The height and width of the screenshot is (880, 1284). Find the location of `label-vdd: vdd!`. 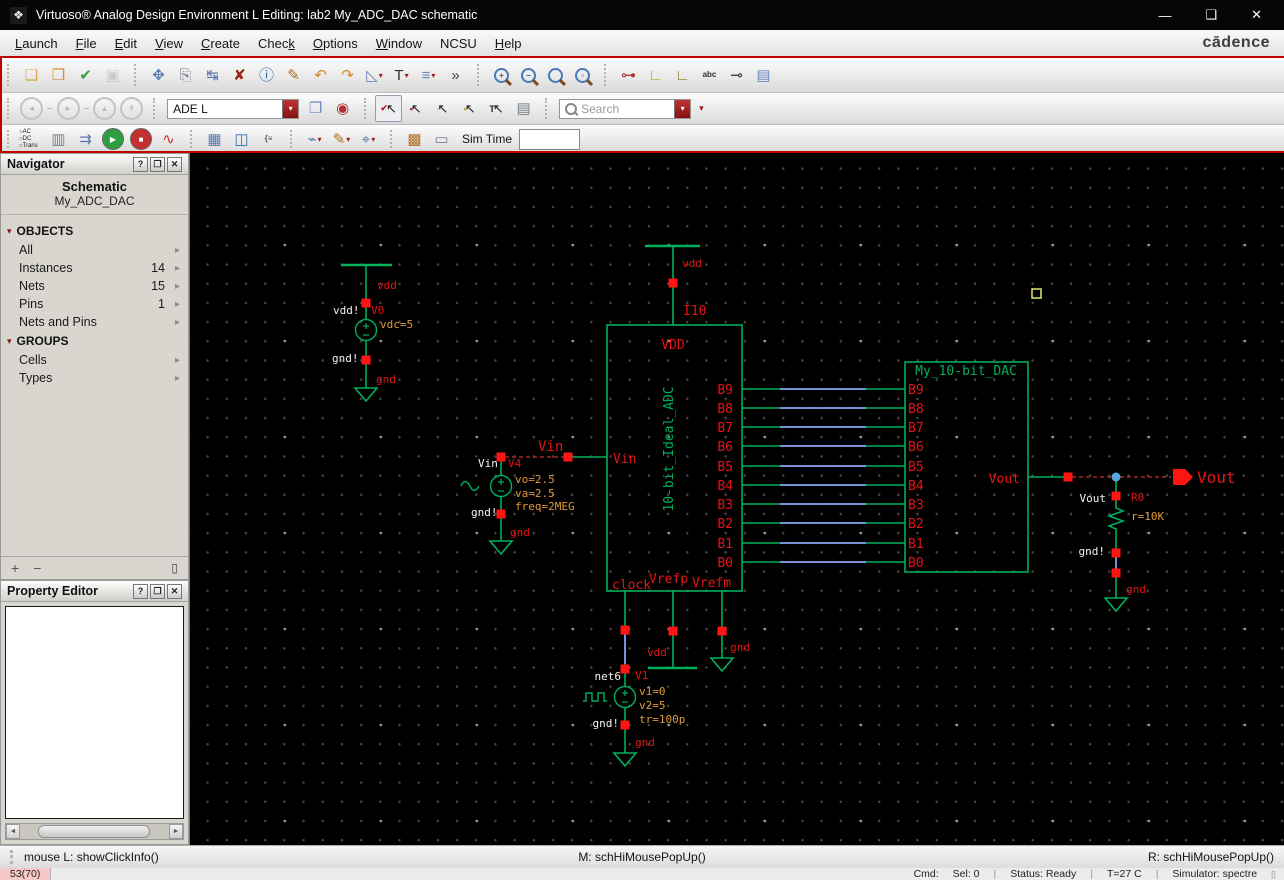

label-vdd: vdd! is located at coordinates (346, 310).